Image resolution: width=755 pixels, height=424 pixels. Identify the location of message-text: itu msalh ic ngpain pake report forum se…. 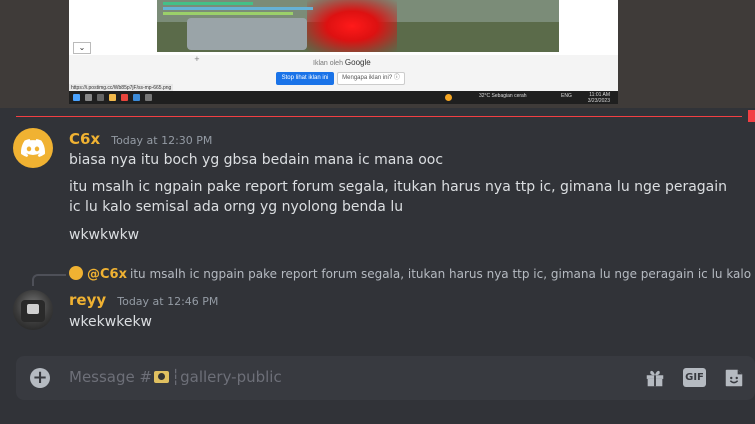
(398, 197).